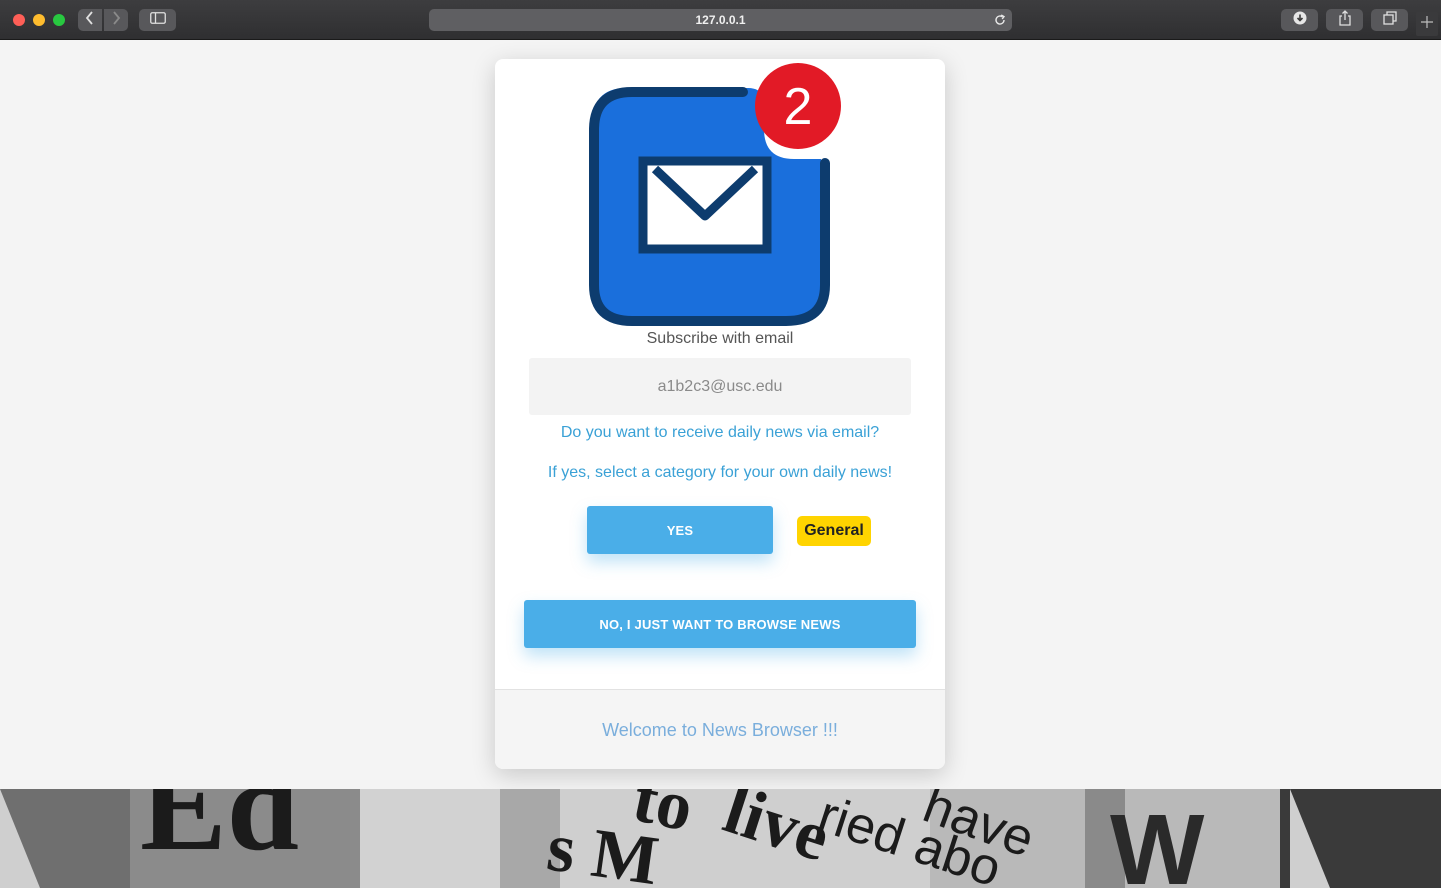 The image size is (1441, 888). What do you see at coordinates (1000, 20) in the screenshot?
I see `reload-icon` at bounding box center [1000, 20].